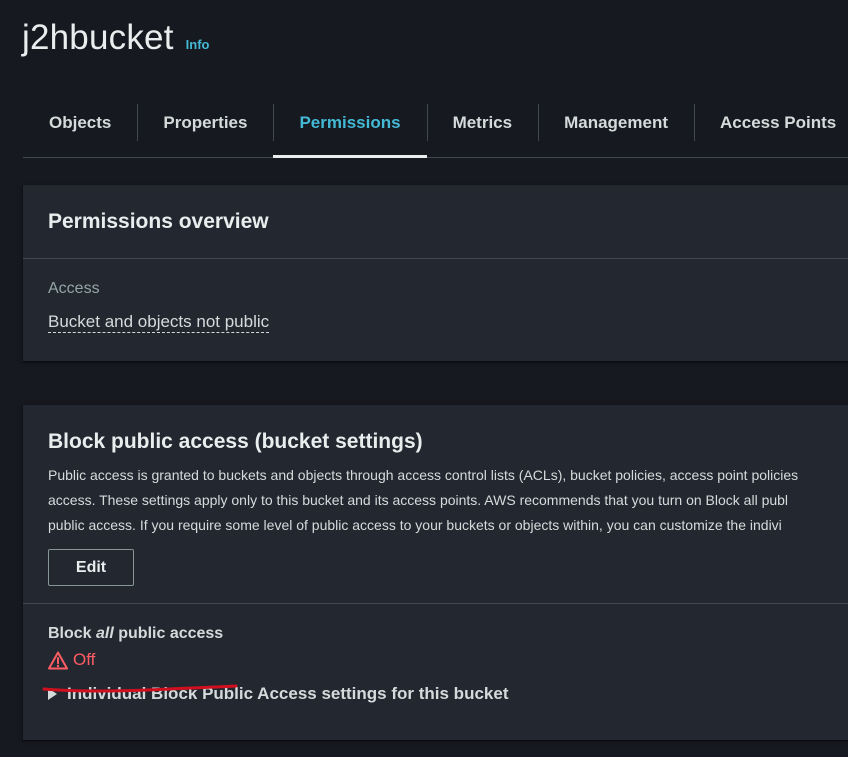 This screenshot has width=848, height=757. I want to click on tab-permissions: Permissions, so click(350, 123).